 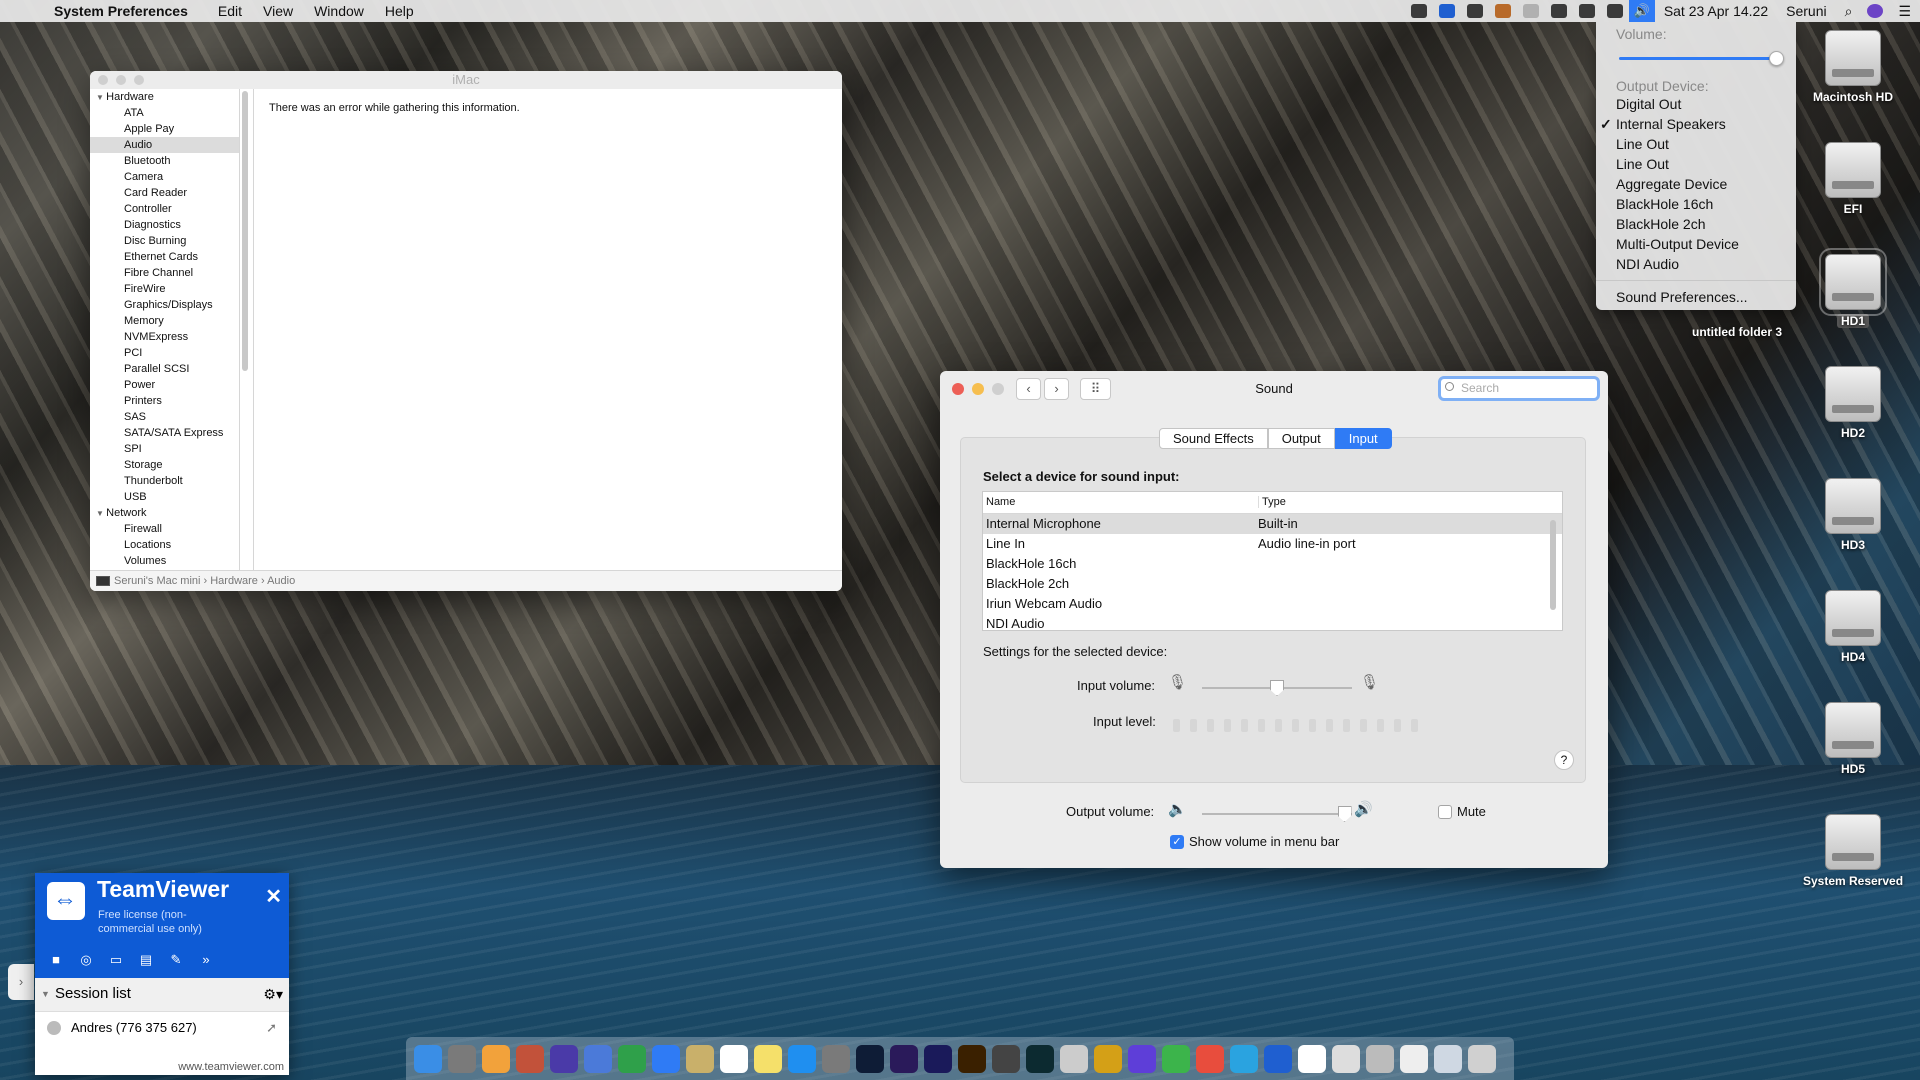 I want to click on help-button: ?, so click(x=1564, y=760).